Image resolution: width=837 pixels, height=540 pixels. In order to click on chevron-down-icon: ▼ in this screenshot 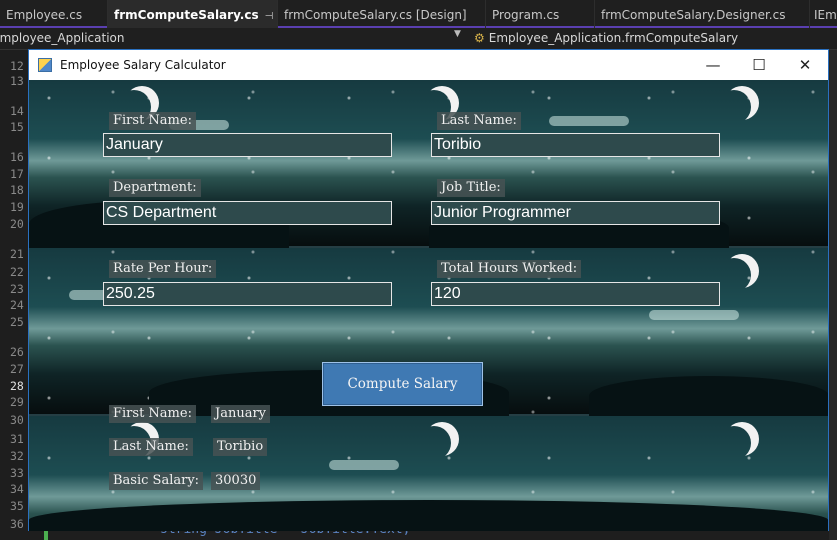, I will do `click(457, 34)`.